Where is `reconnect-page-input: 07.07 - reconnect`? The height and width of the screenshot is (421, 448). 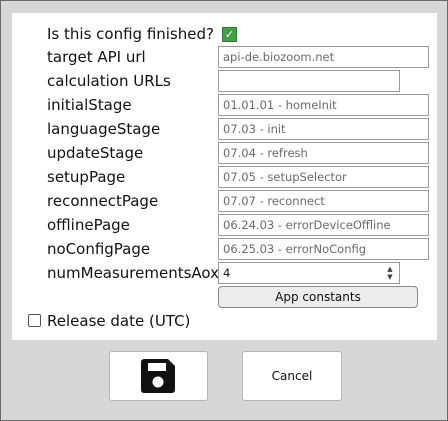
reconnect-page-input: 07.07 - reconnect is located at coordinates (323, 201).